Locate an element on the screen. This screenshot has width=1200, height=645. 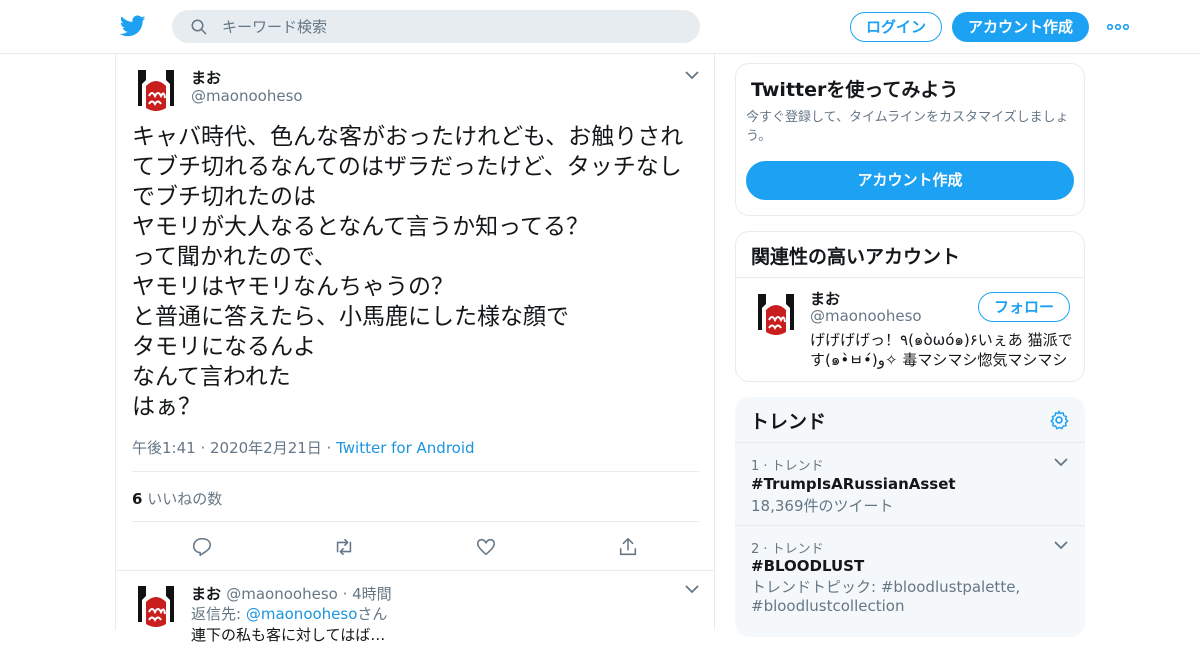
tweet-author-name: まお is located at coordinates (206, 77).